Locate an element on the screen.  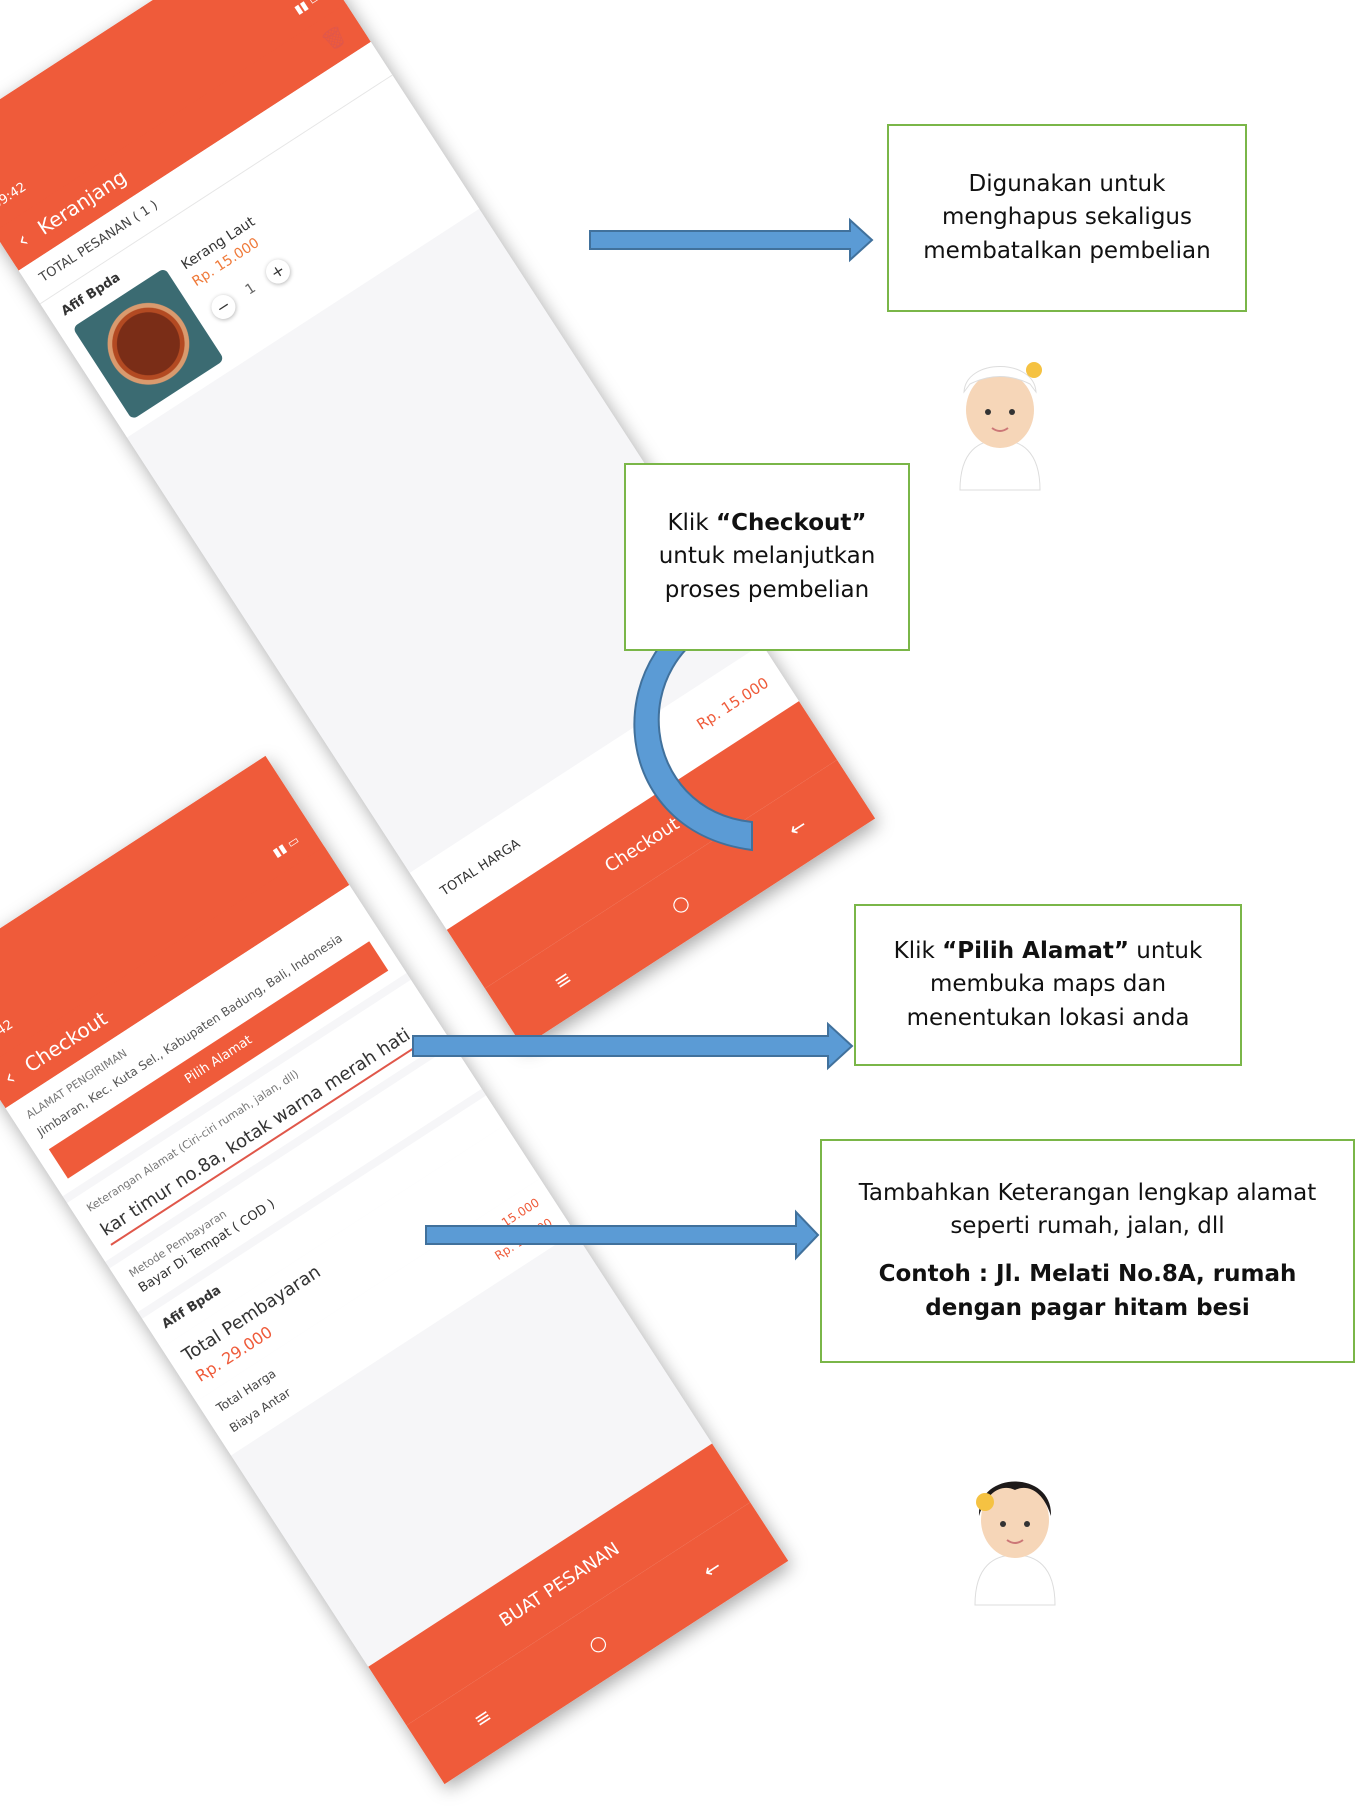
total-value: Rp. 15.000 is located at coordinates (732, 703).